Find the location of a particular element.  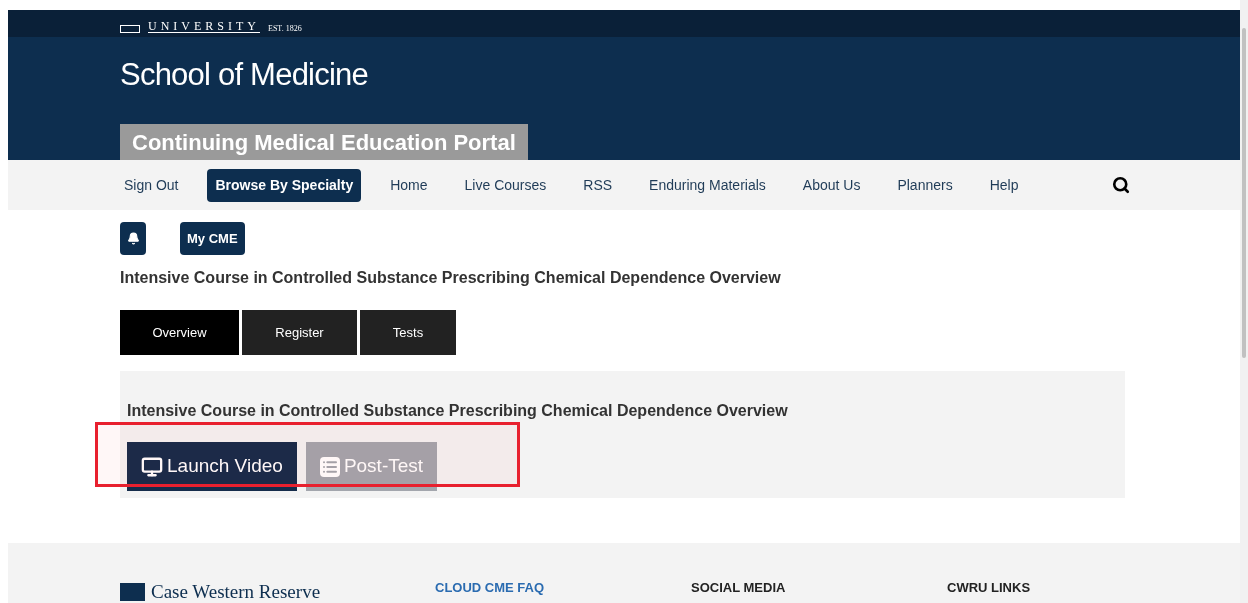

bell-icon is located at coordinates (133, 238).